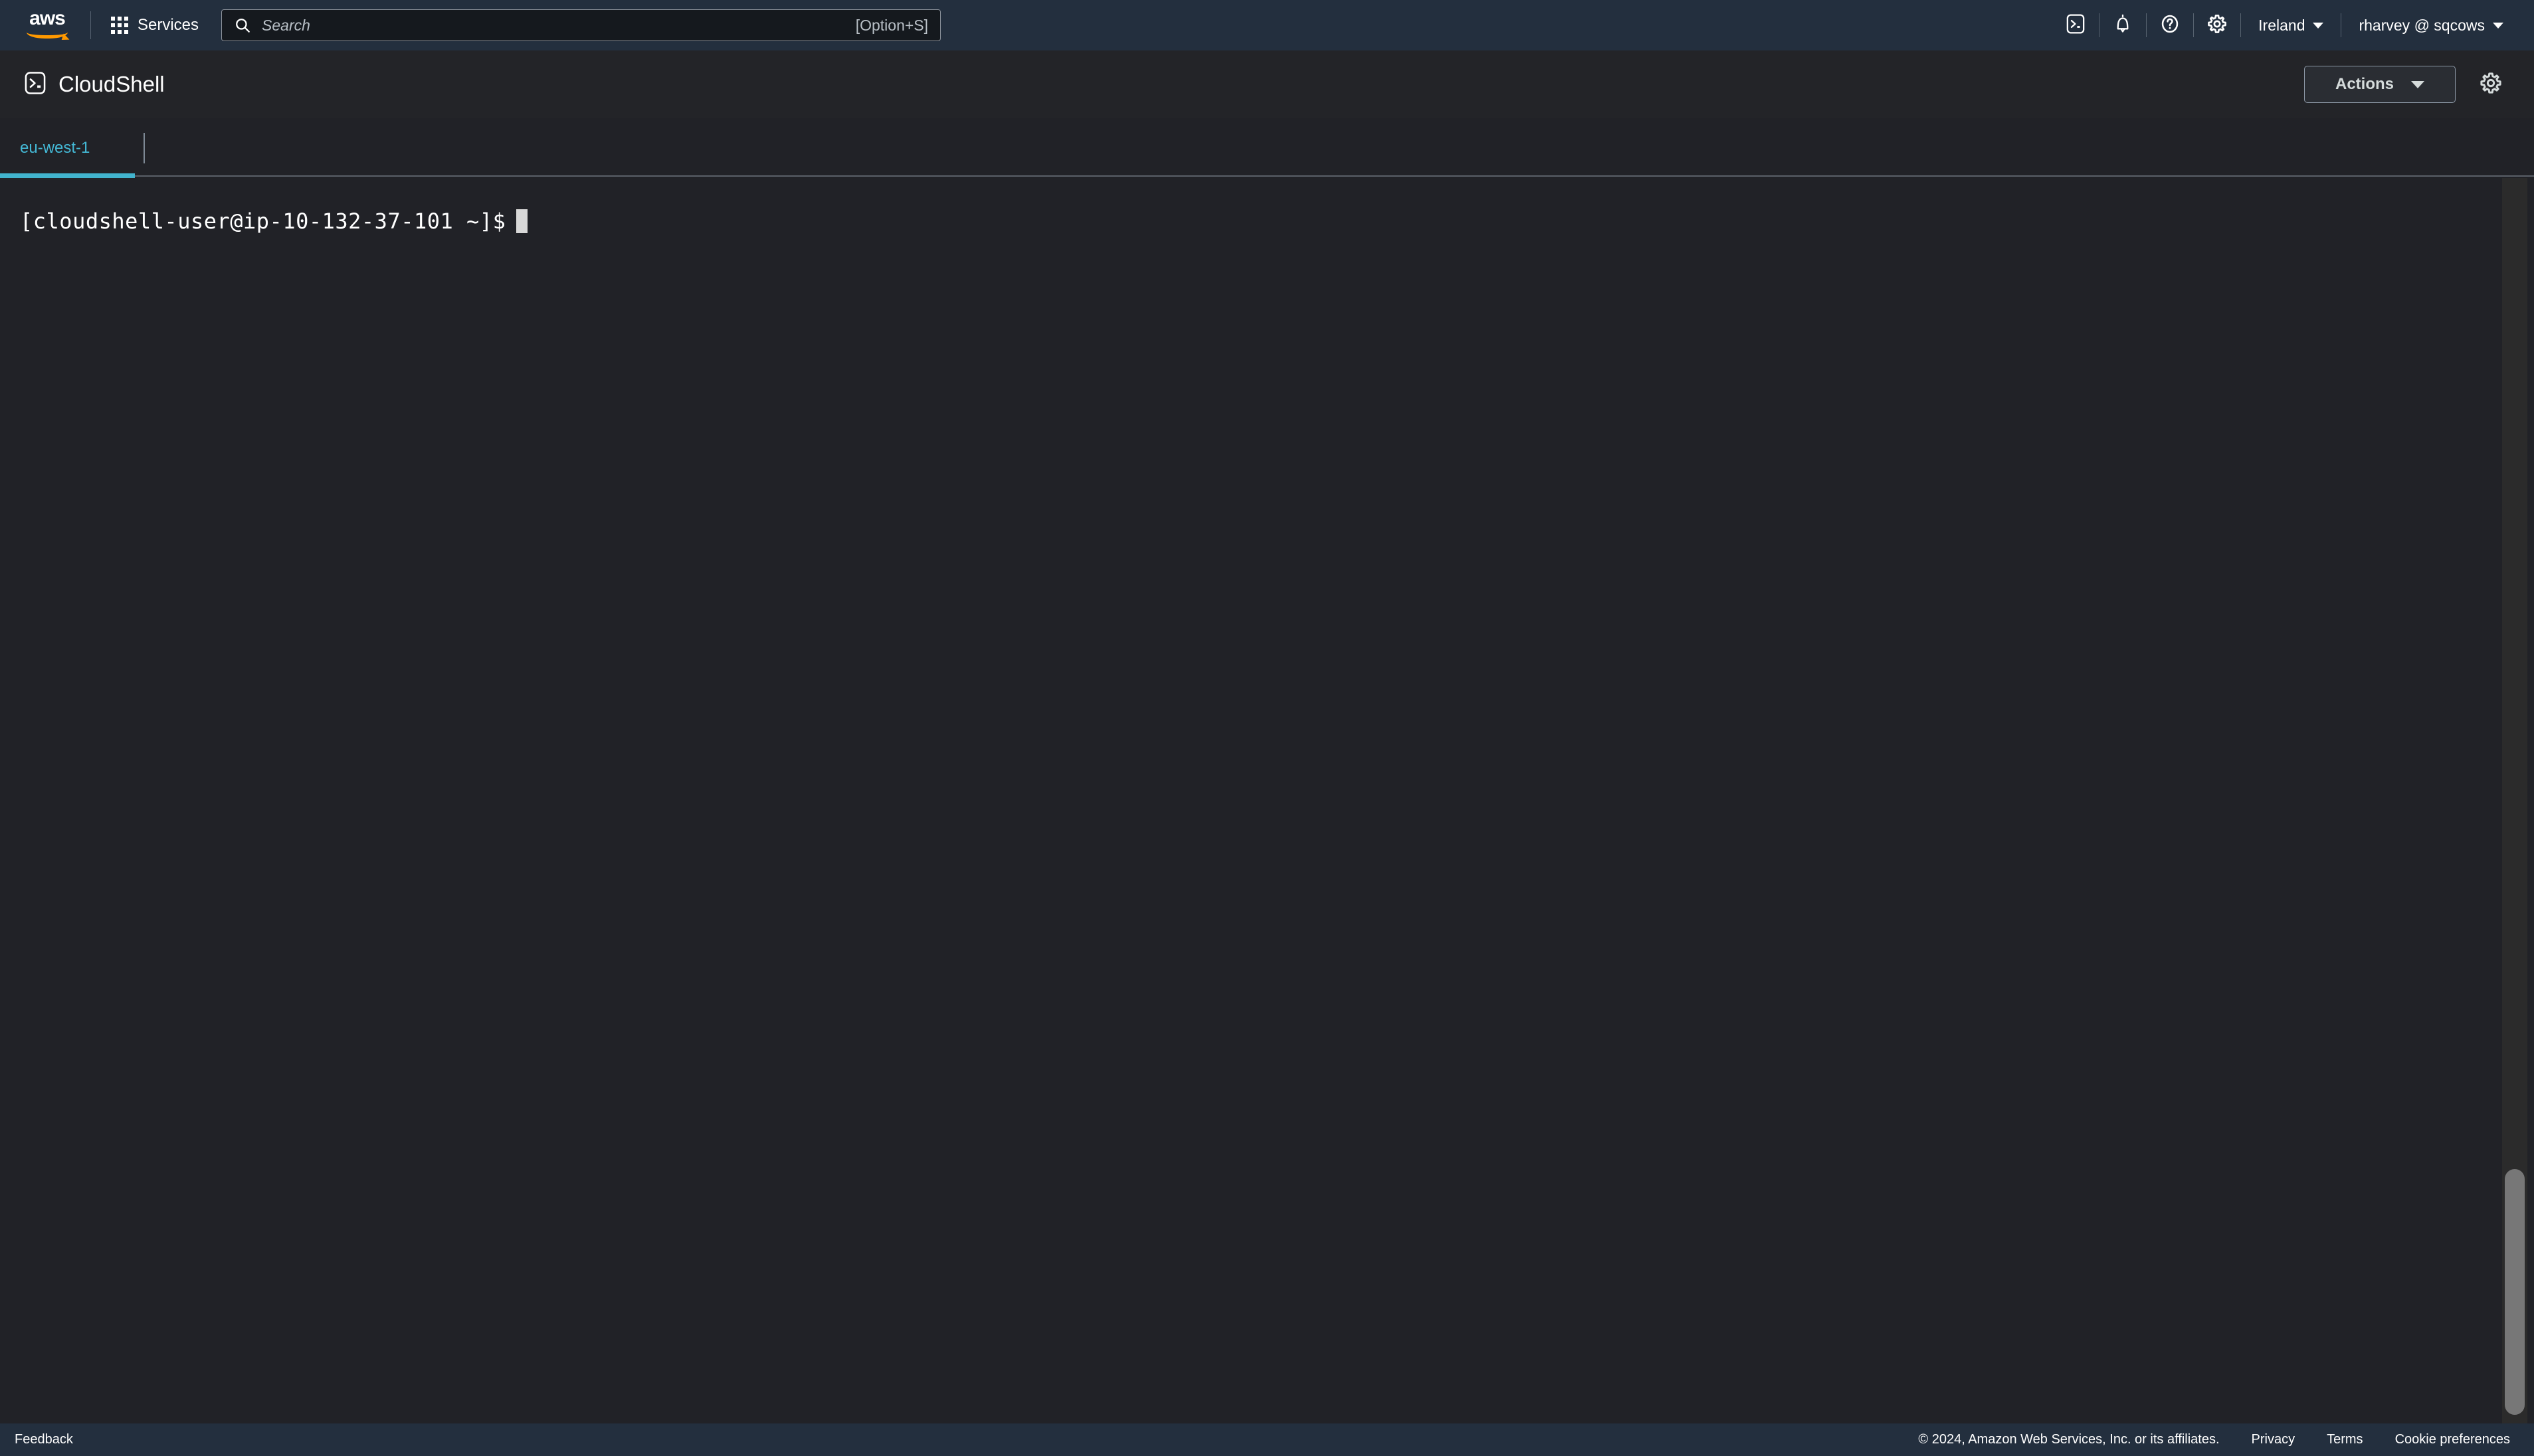 This screenshot has height=1456, width=2534. Describe the element at coordinates (1267, 84) in the screenshot. I see `cloudshell-header: CloudShell Actions` at that location.